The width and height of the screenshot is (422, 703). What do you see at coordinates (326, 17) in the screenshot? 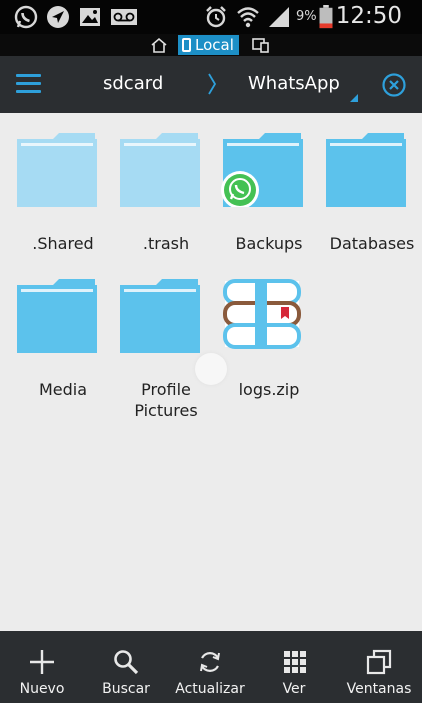
I see `battery-icon` at bounding box center [326, 17].